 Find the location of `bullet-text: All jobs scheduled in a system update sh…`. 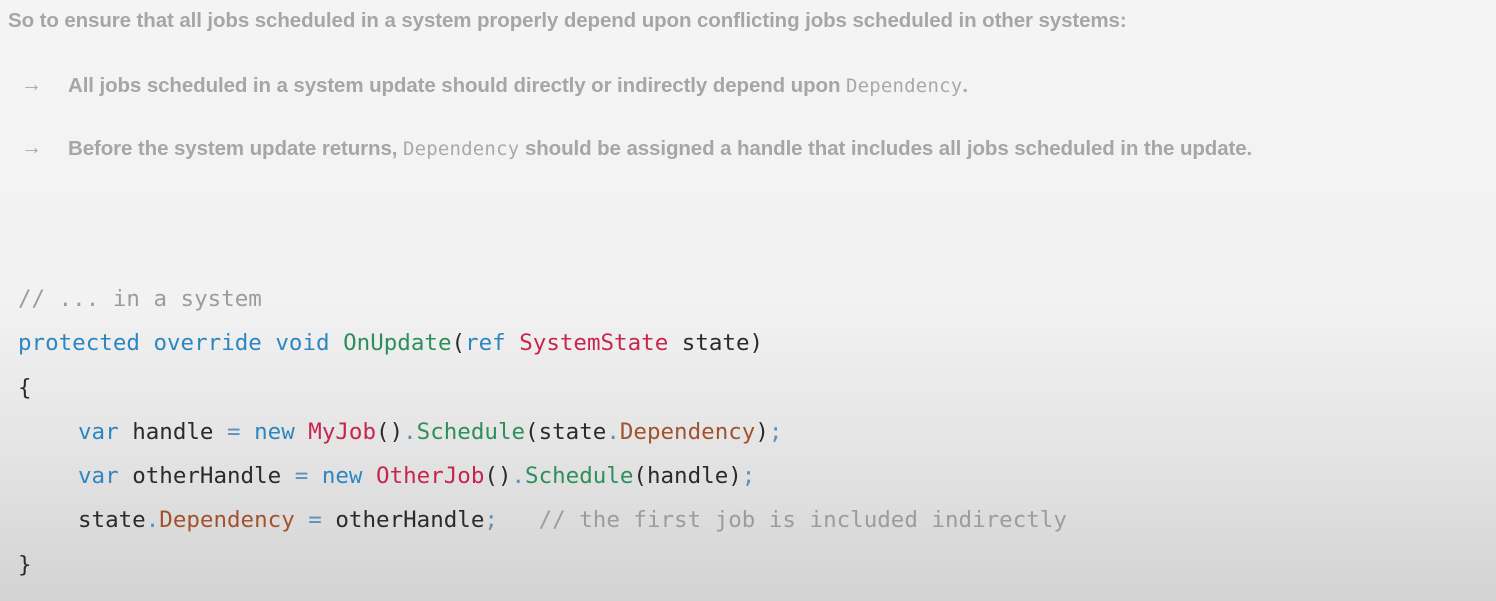

bullet-text: All jobs scheduled in a system update sh… is located at coordinates (518, 86).